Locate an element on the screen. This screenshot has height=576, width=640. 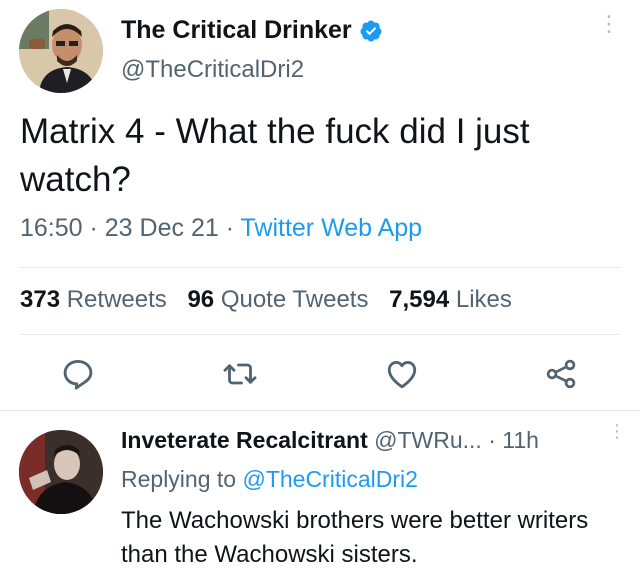
author-display-name: The Critical Drinker is located at coordinates (236, 30).